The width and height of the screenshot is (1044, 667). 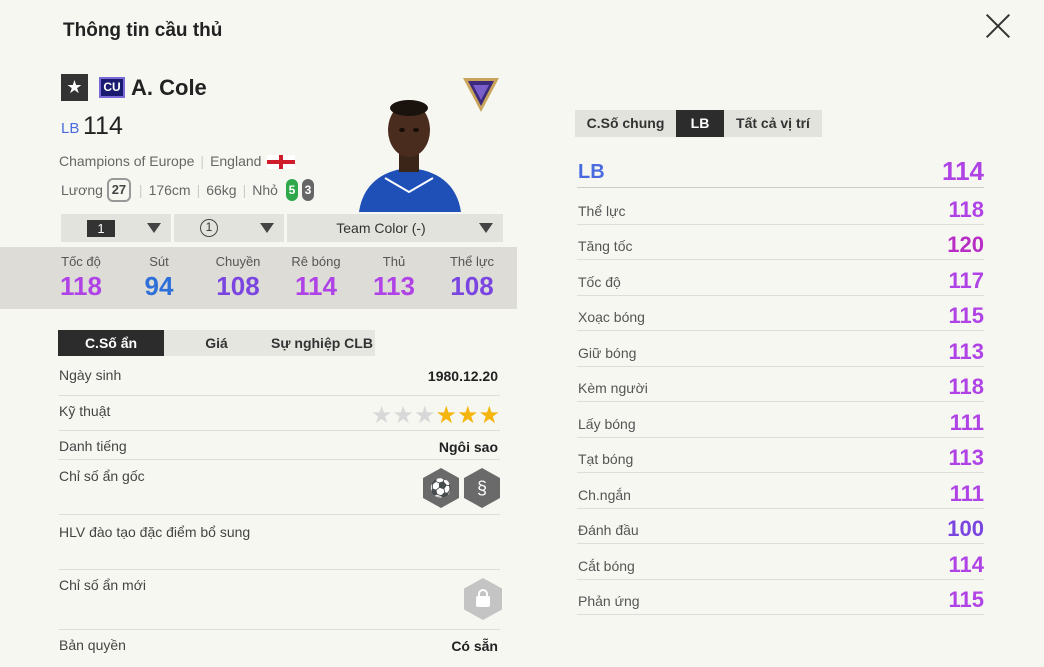 I want to click on lock-icon, so click(x=483, y=599).